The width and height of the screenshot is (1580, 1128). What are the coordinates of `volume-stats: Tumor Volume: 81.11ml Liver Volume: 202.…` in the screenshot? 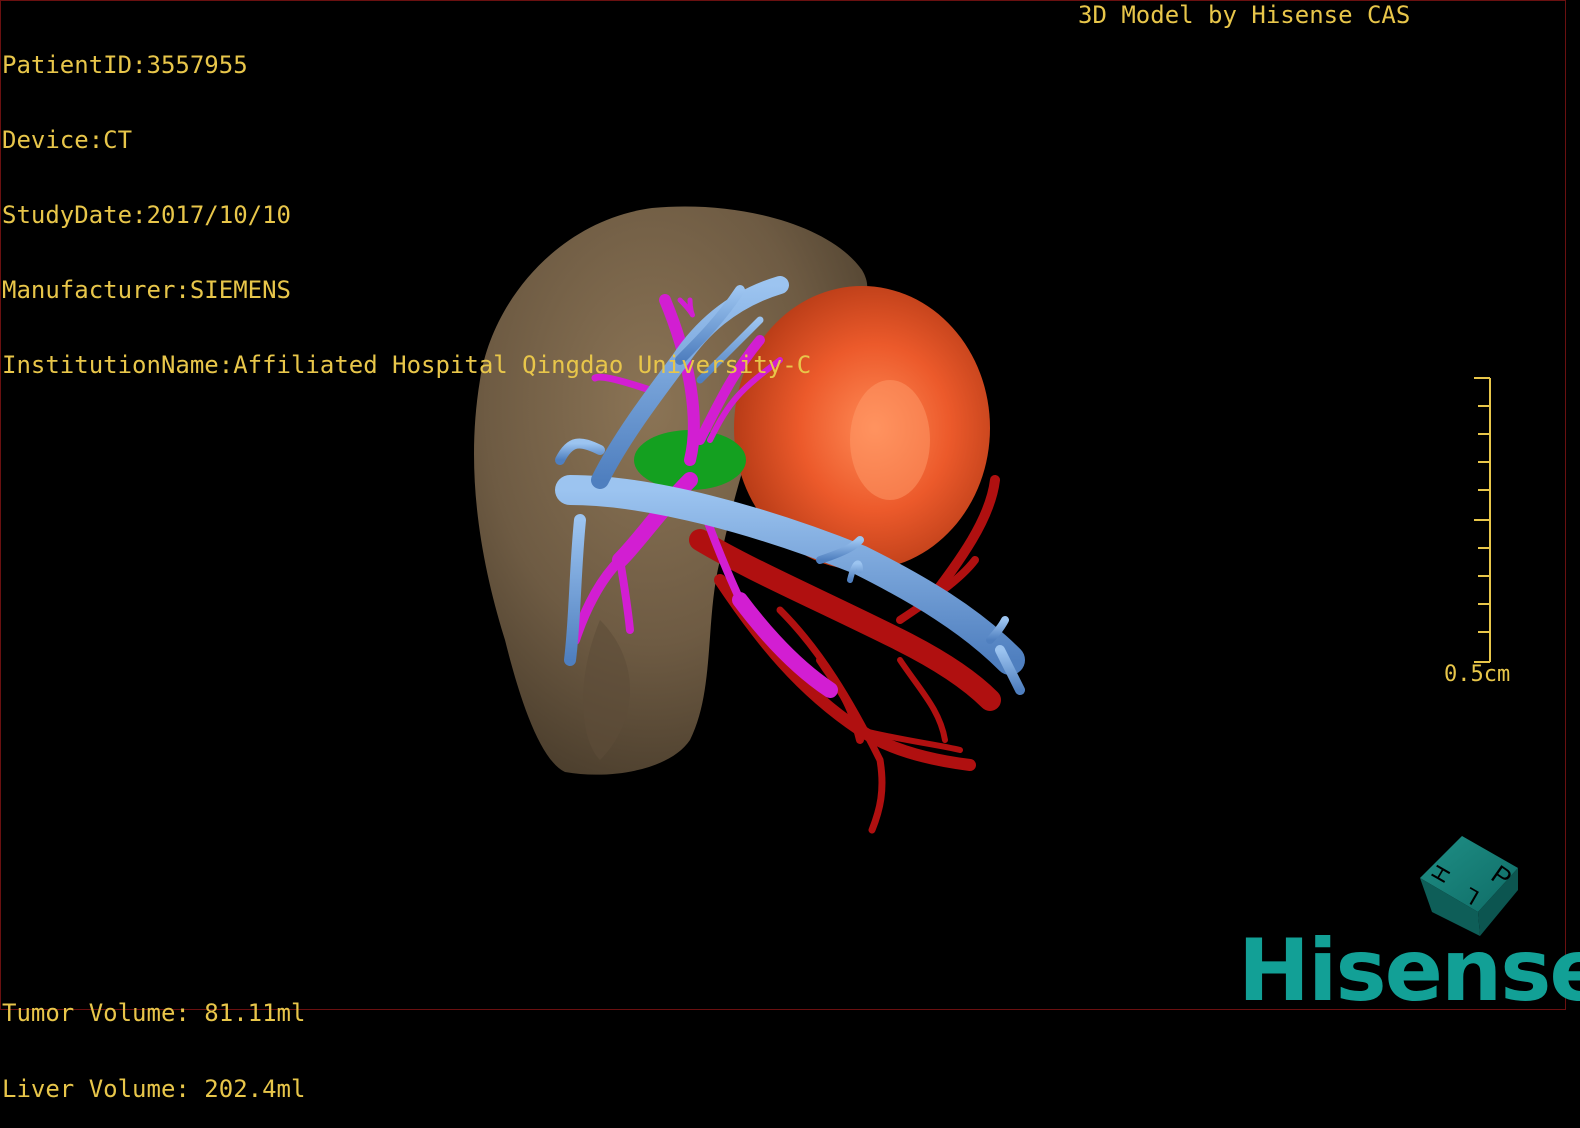 It's located at (153, 1039).